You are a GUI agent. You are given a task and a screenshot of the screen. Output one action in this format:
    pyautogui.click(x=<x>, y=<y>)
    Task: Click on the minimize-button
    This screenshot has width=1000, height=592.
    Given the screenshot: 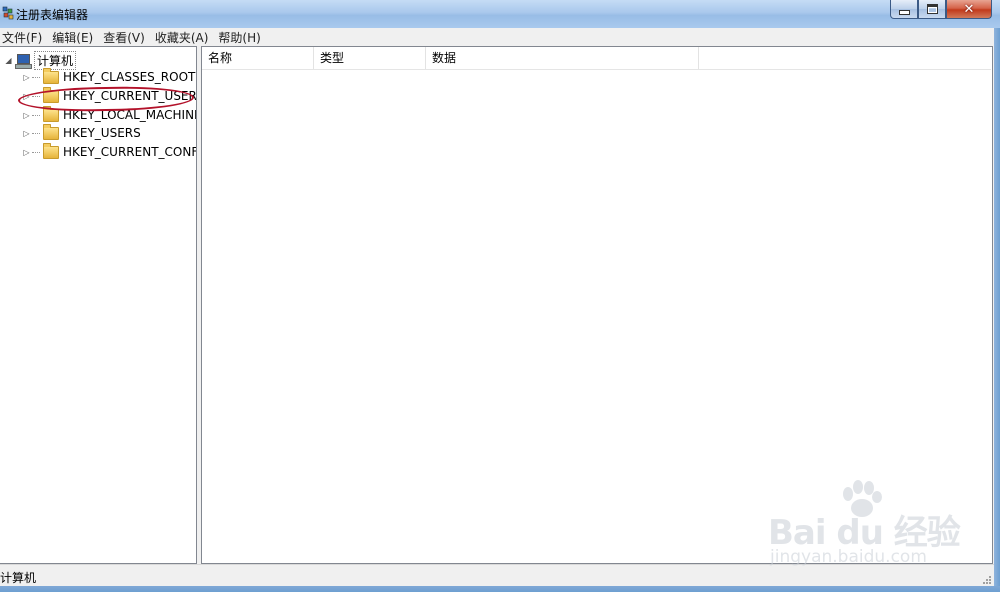 What is the action you would take?
    pyautogui.click(x=904, y=9)
    